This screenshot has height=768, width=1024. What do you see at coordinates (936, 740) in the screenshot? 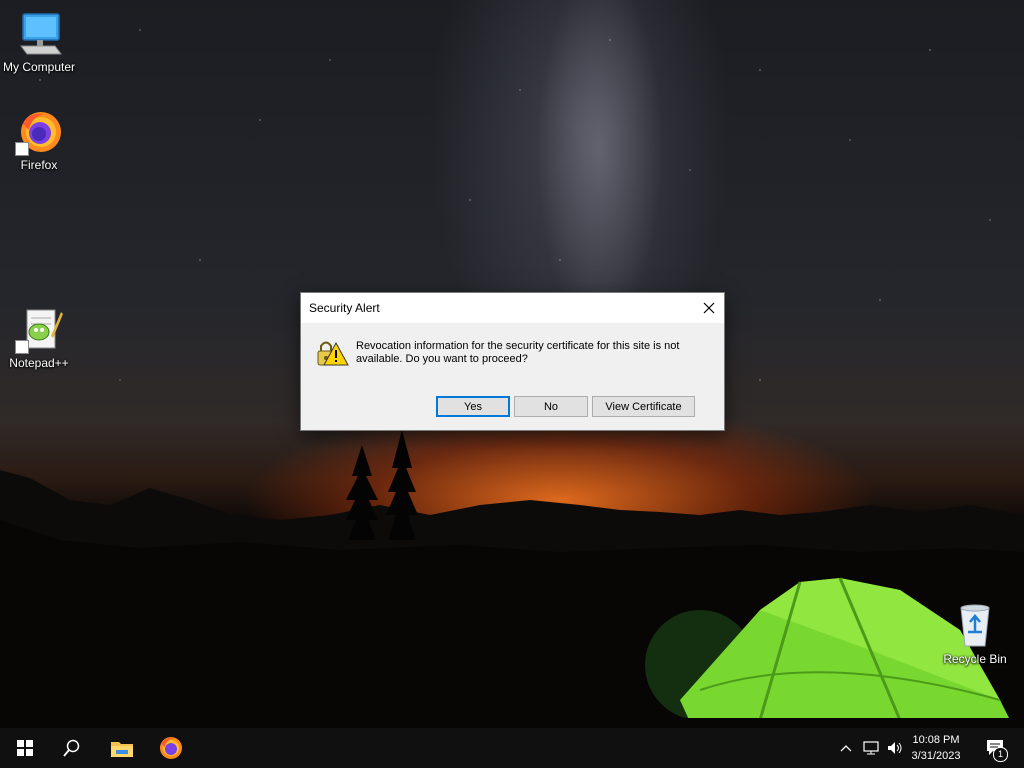
I see `clock-time: 10:08 PM` at bounding box center [936, 740].